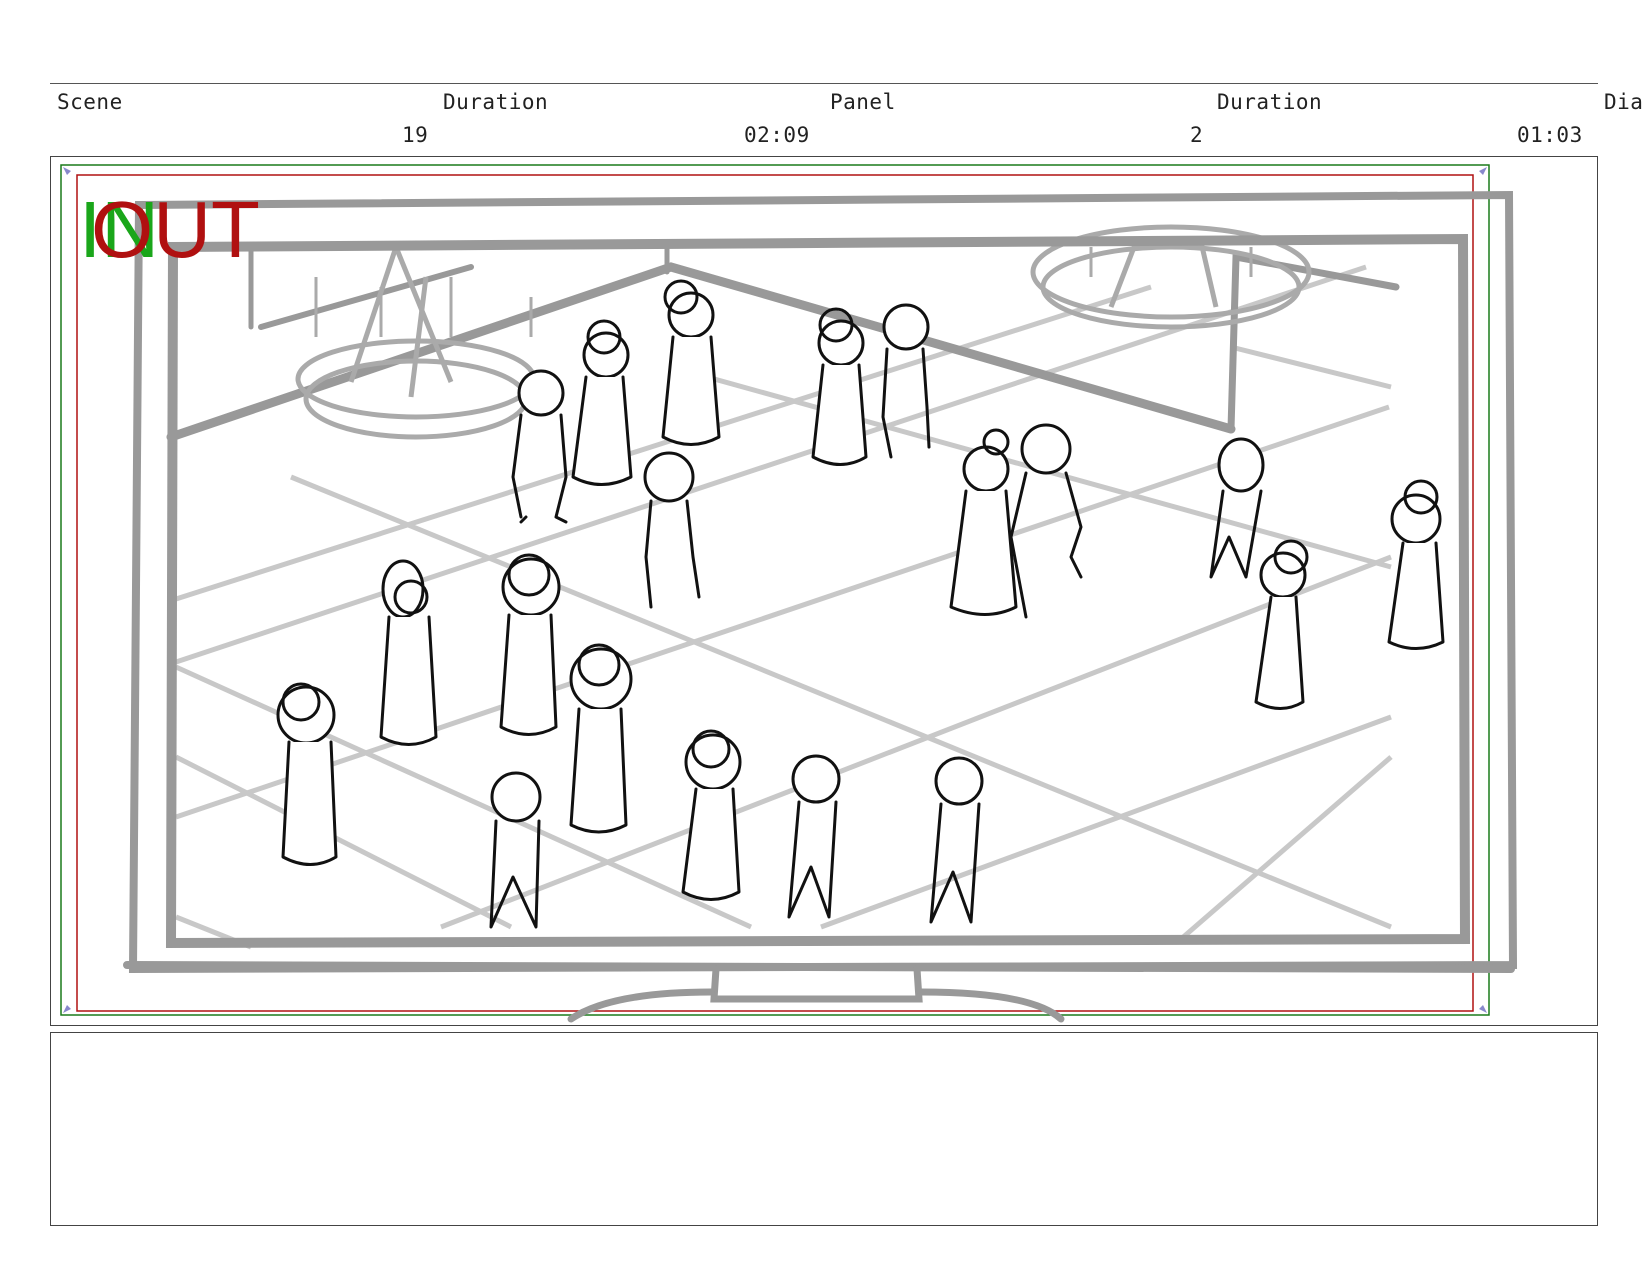  What do you see at coordinates (783, 340) in the screenshot?
I see `balcony-rail` at bounding box center [783, 340].